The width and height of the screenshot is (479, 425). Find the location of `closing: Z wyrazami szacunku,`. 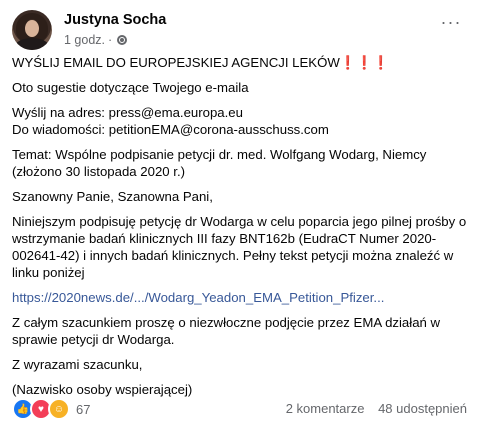

closing: Z wyrazami szacunku, is located at coordinates (77, 364).